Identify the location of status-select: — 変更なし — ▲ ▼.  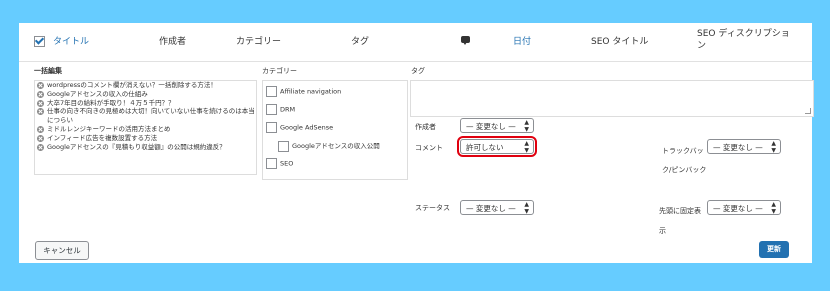
(497, 207).